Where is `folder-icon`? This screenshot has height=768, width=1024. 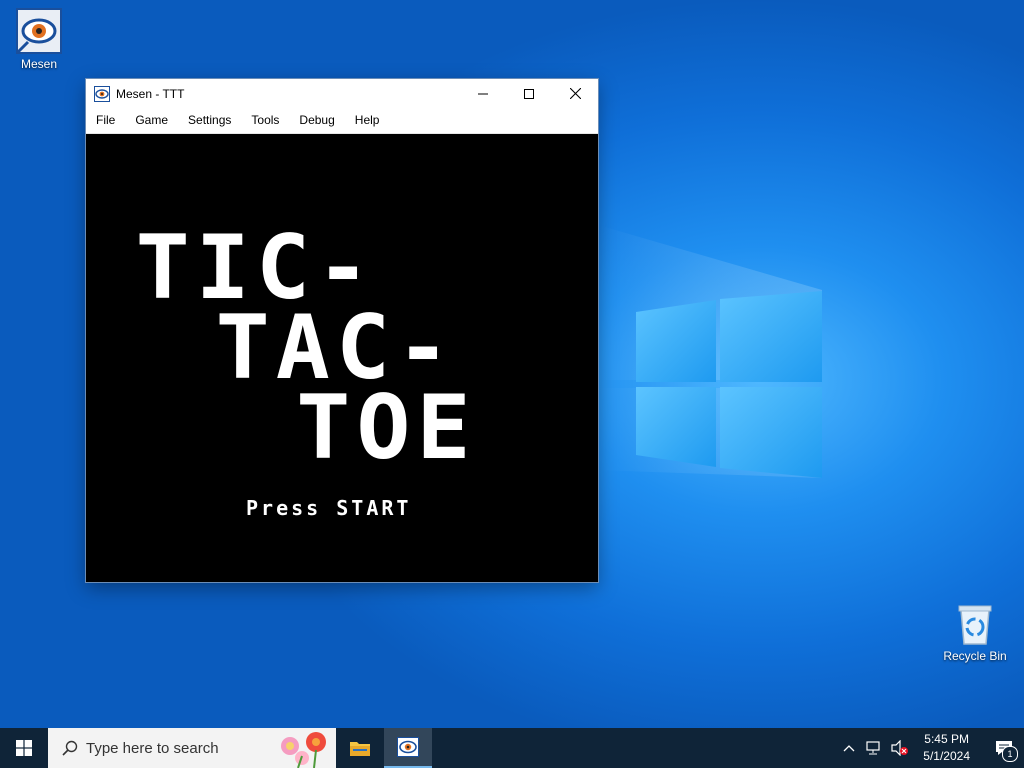
folder-icon is located at coordinates (360, 749).